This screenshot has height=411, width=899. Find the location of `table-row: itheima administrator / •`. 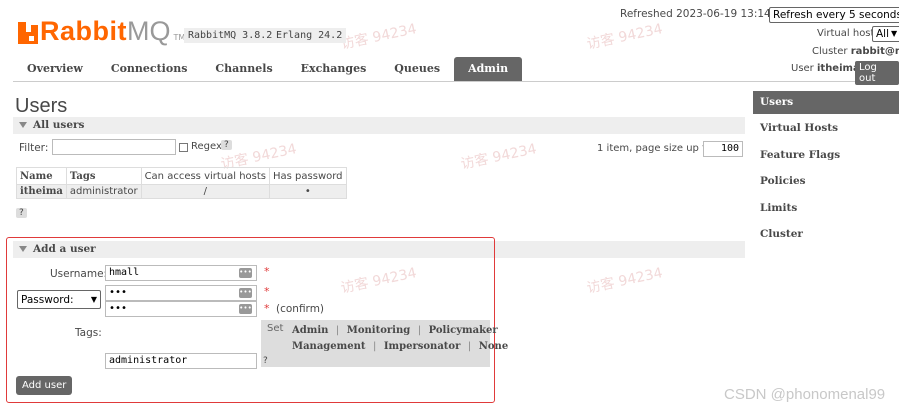

table-row: itheima administrator / • is located at coordinates (181, 191).